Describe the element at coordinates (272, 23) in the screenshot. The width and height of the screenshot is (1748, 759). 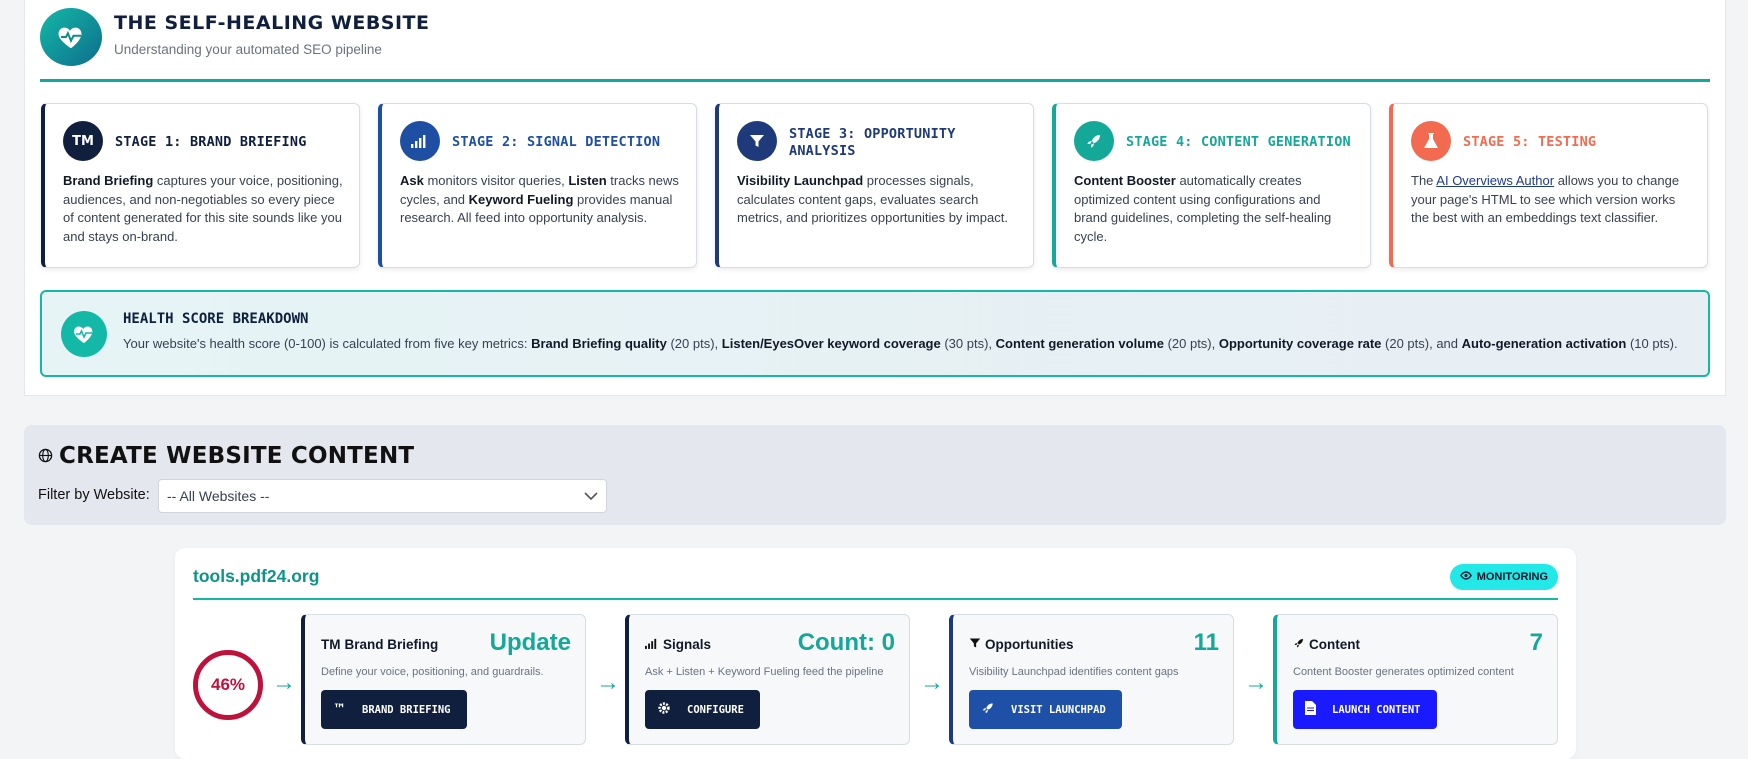
I see `page-title: THE SELF-HEALING WEBSITE` at that location.